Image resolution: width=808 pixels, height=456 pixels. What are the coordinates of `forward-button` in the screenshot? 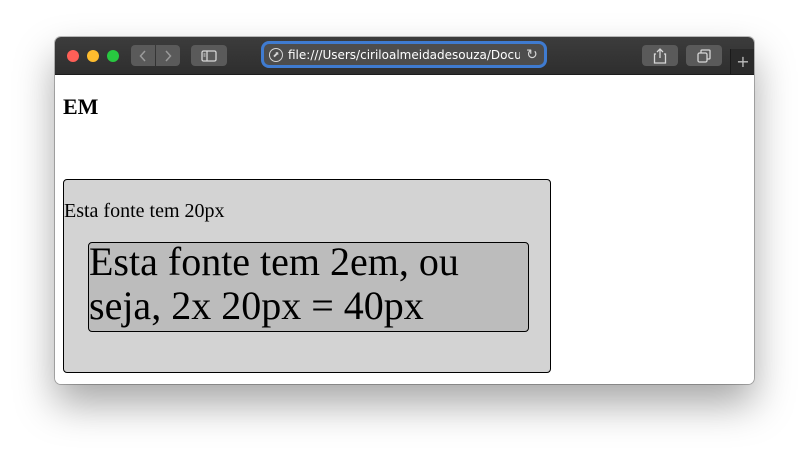 It's located at (168, 55).